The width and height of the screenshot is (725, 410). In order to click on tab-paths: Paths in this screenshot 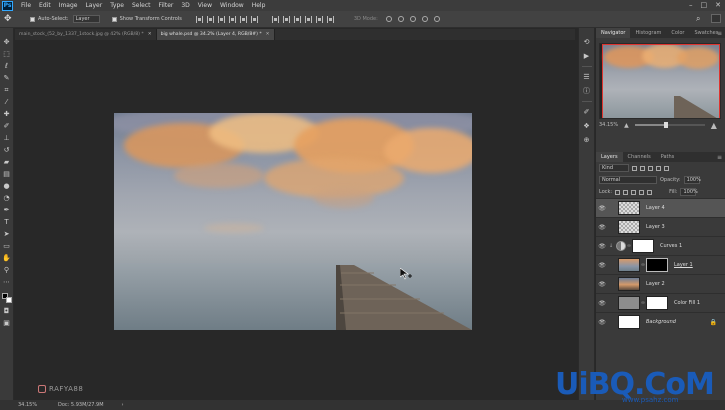, I will do `click(668, 157)`.